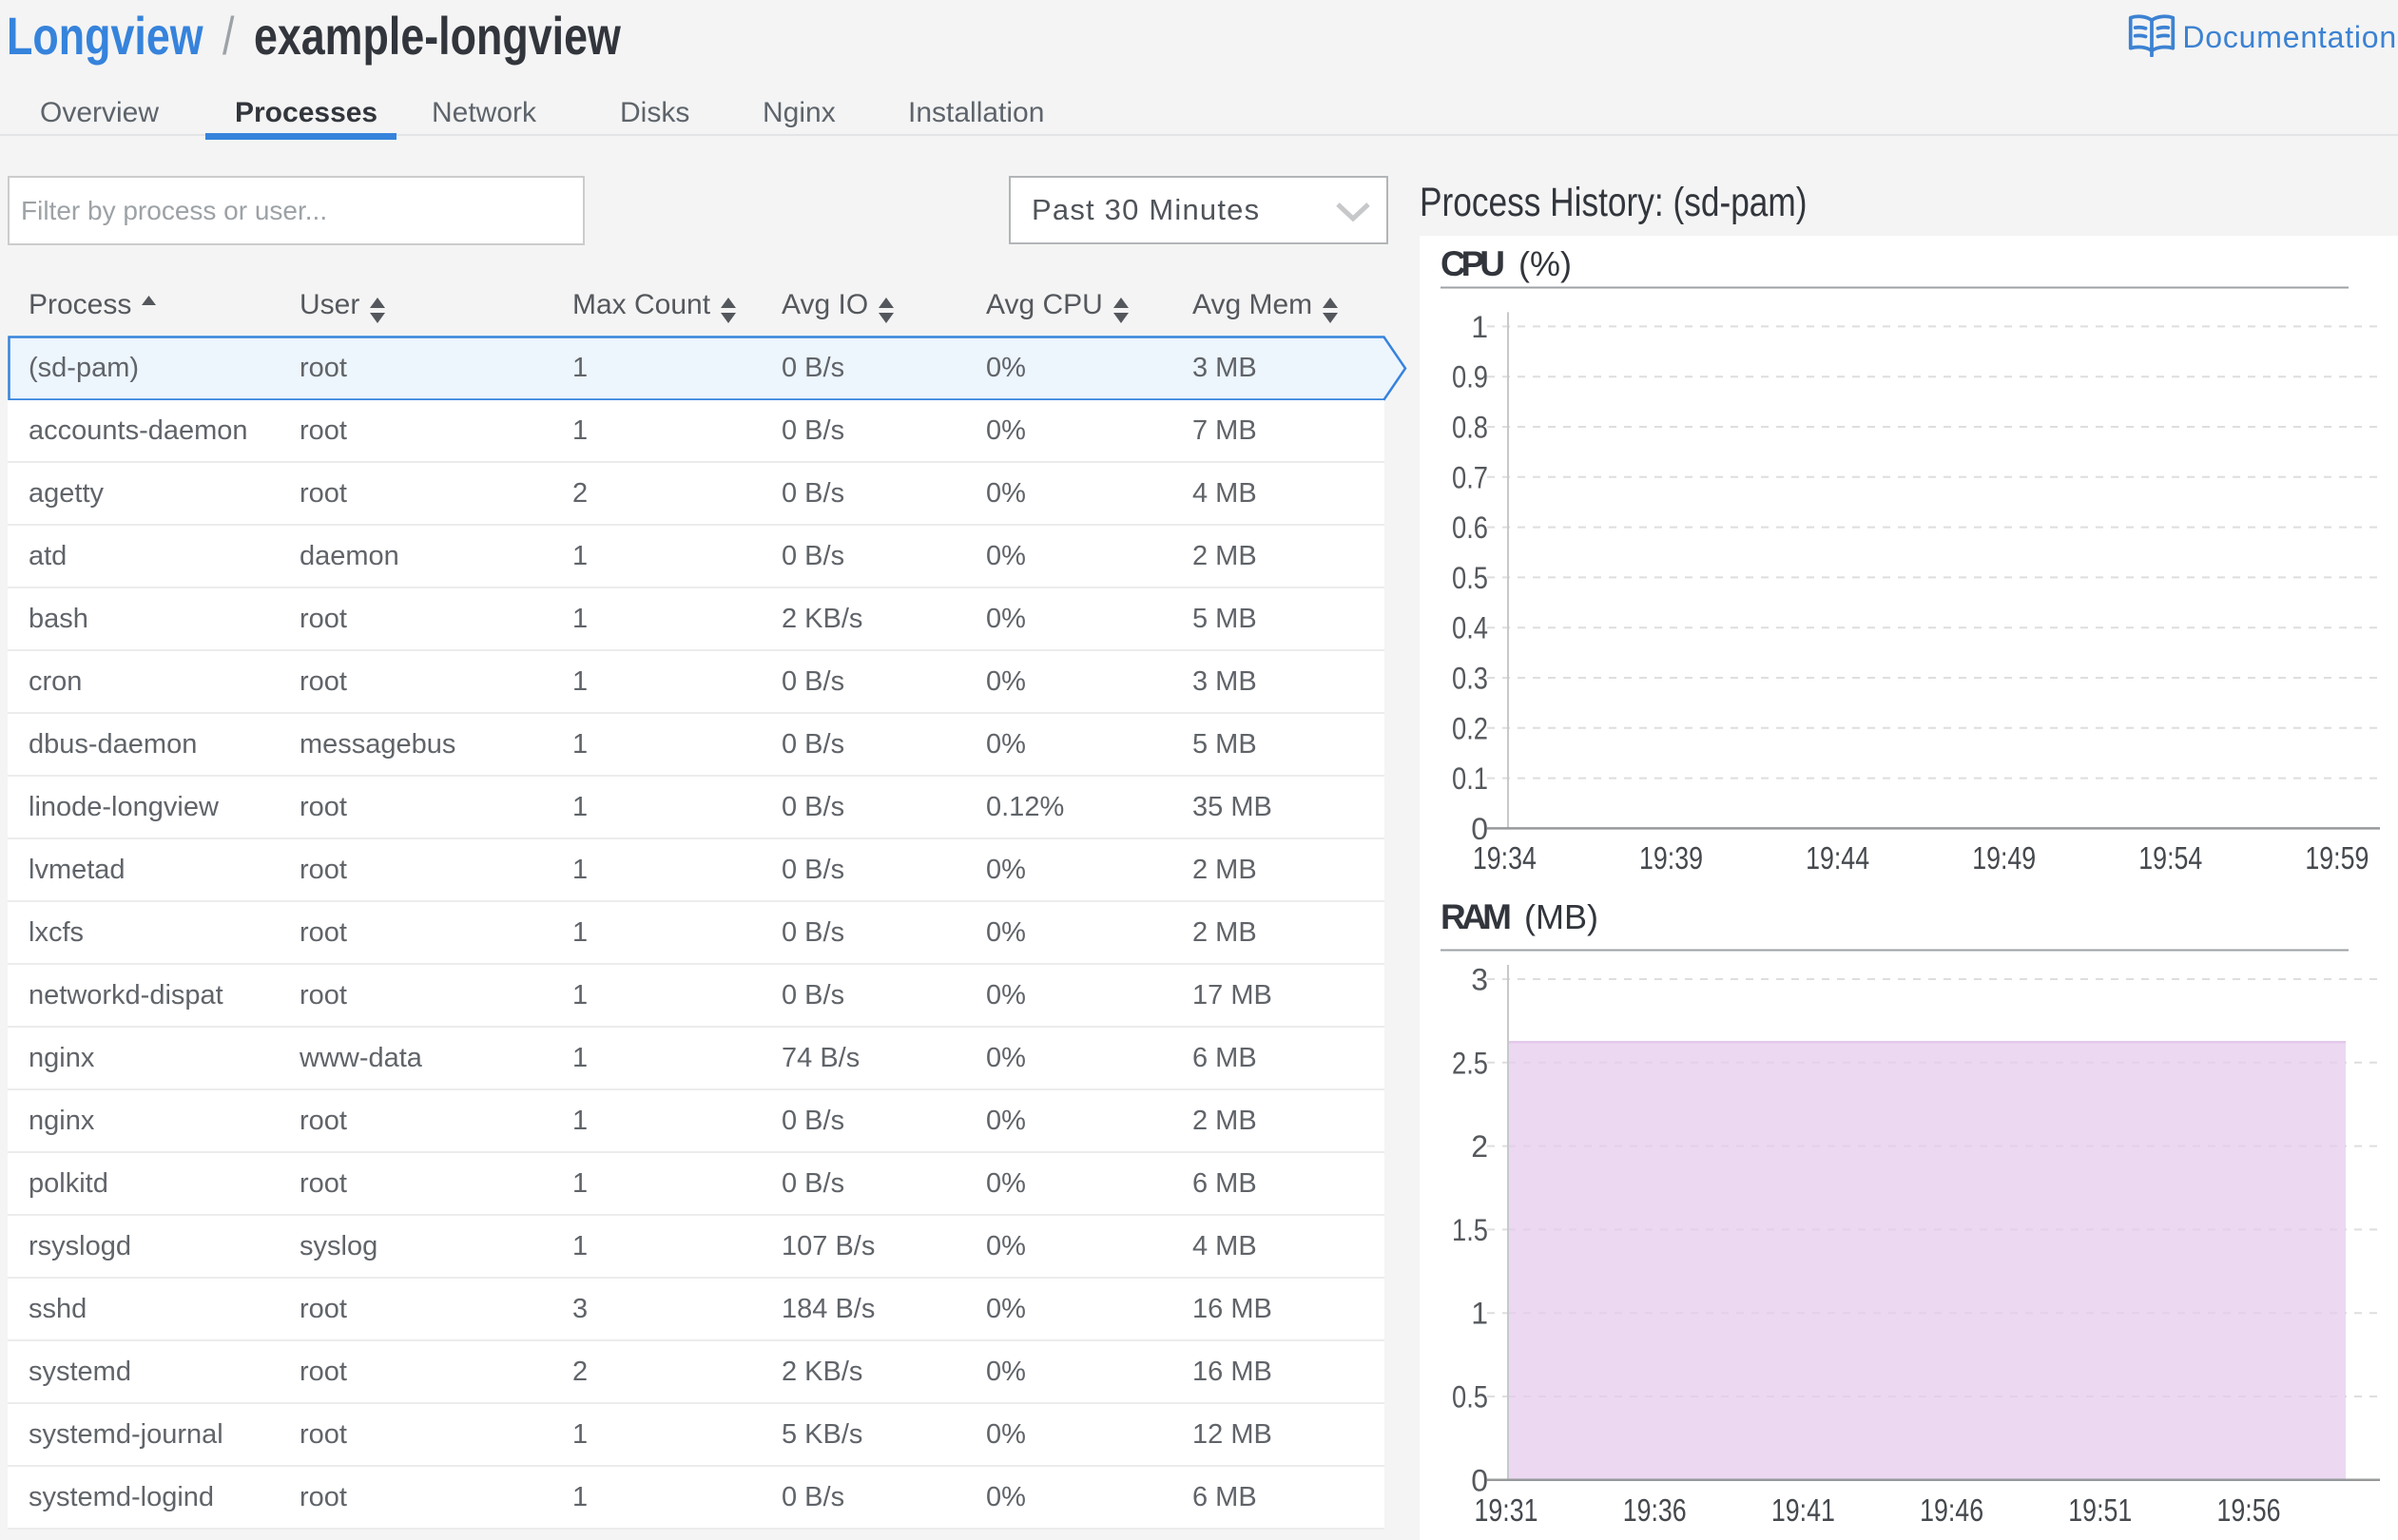 The height and width of the screenshot is (1540, 2398). I want to click on svg-text: 19:34, so click(1505, 858).